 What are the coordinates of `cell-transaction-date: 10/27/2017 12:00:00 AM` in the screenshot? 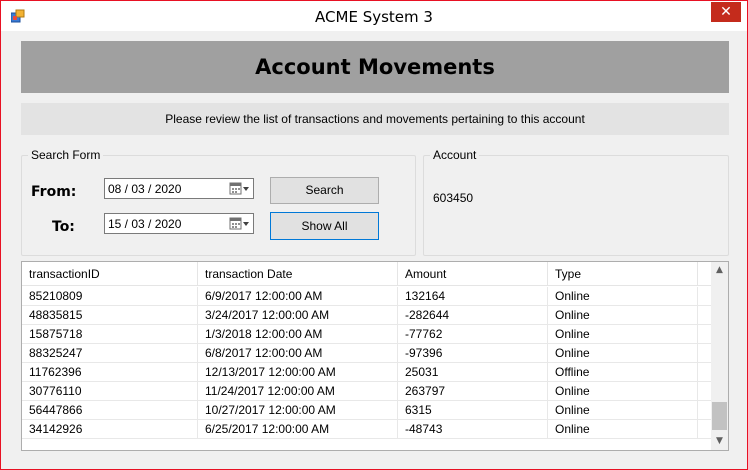 It's located at (298, 410).